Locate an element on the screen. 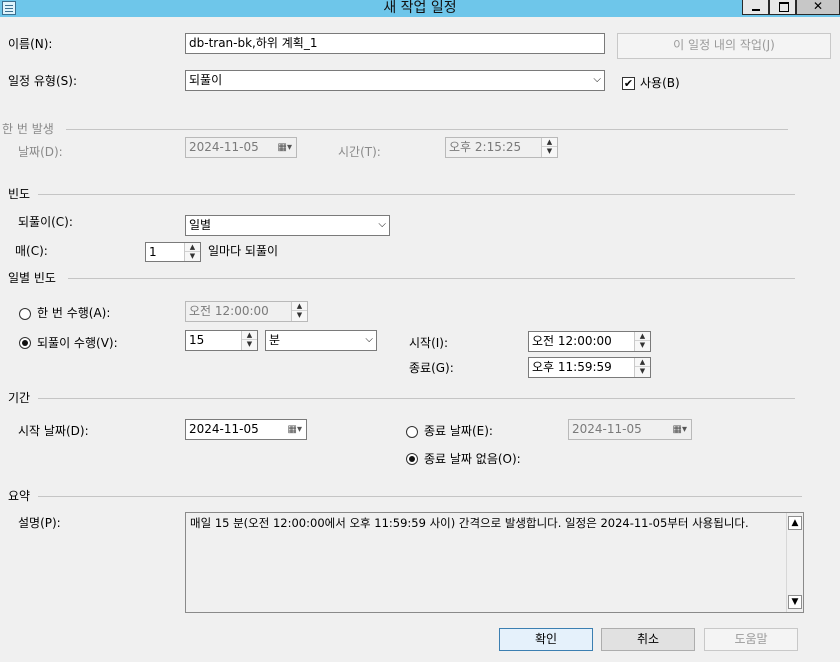  interval-unit-select: 분 ⌵ is located at coordinates (321, 340).